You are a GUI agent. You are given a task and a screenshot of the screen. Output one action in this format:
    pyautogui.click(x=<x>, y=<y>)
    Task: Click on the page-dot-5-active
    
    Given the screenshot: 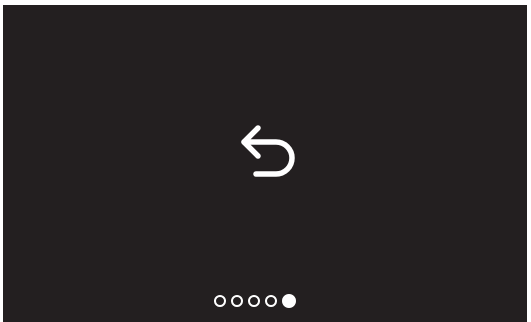 What is the action you would take?
    pyautogui.click(x=289, y=301)
    